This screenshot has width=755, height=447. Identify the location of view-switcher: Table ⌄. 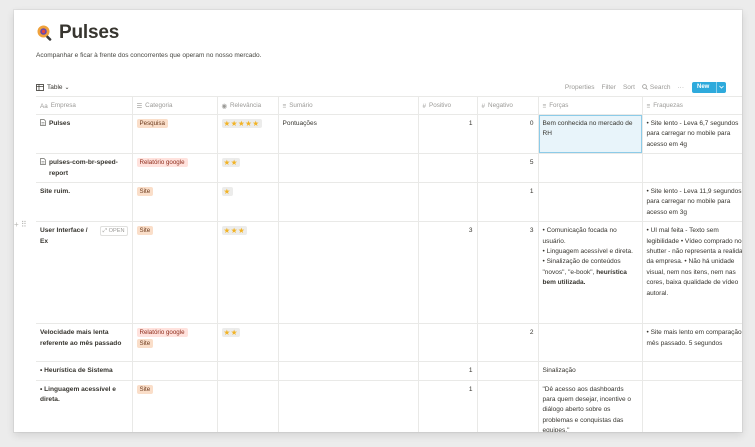
(53, 87).